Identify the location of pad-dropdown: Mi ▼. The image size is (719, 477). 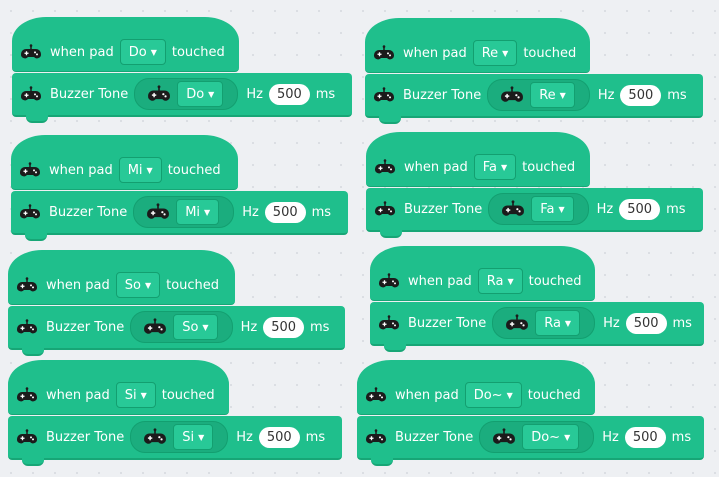
(140, 170).